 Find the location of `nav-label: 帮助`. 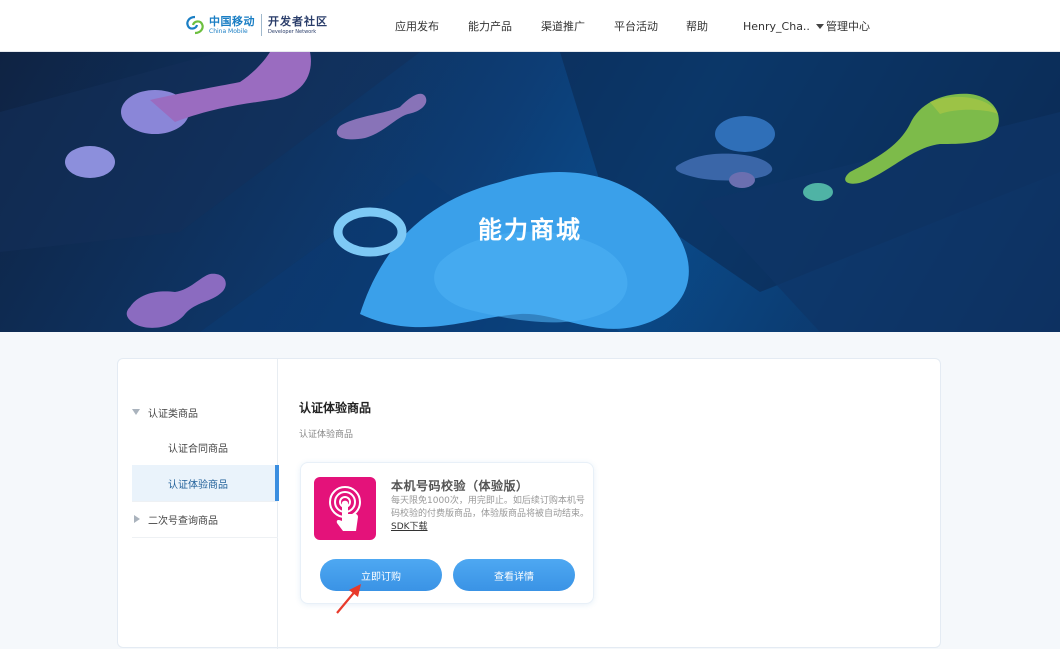

nav-label: 帮助 is located at coordinates (697, 26).